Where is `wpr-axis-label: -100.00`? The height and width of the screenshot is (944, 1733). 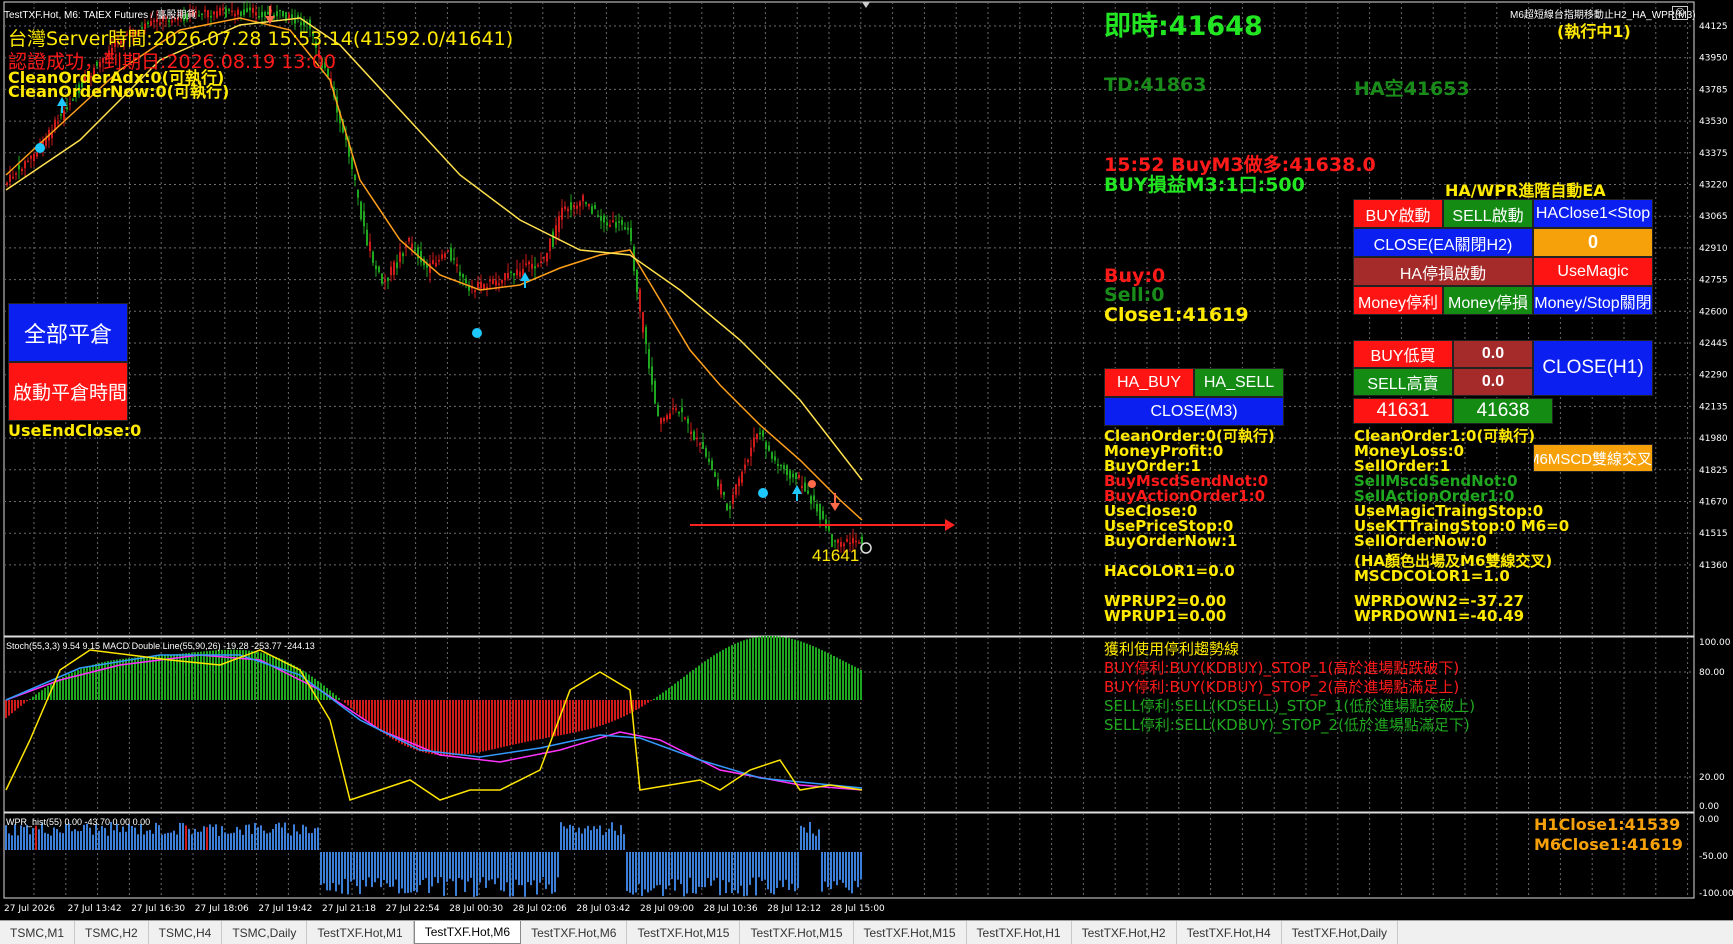
wpr-axis-label: -100.00 is located at coordinates (1716, 894).